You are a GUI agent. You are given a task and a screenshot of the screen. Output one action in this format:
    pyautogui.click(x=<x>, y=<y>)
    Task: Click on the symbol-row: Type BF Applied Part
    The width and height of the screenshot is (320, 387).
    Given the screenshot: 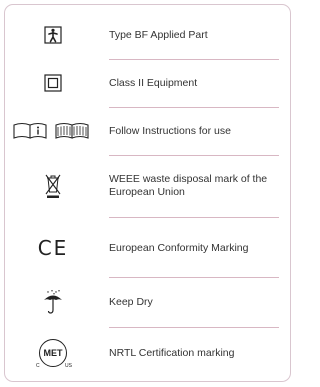 What is the action you would take?
    pyautogui.click(x=147, y=35)
    